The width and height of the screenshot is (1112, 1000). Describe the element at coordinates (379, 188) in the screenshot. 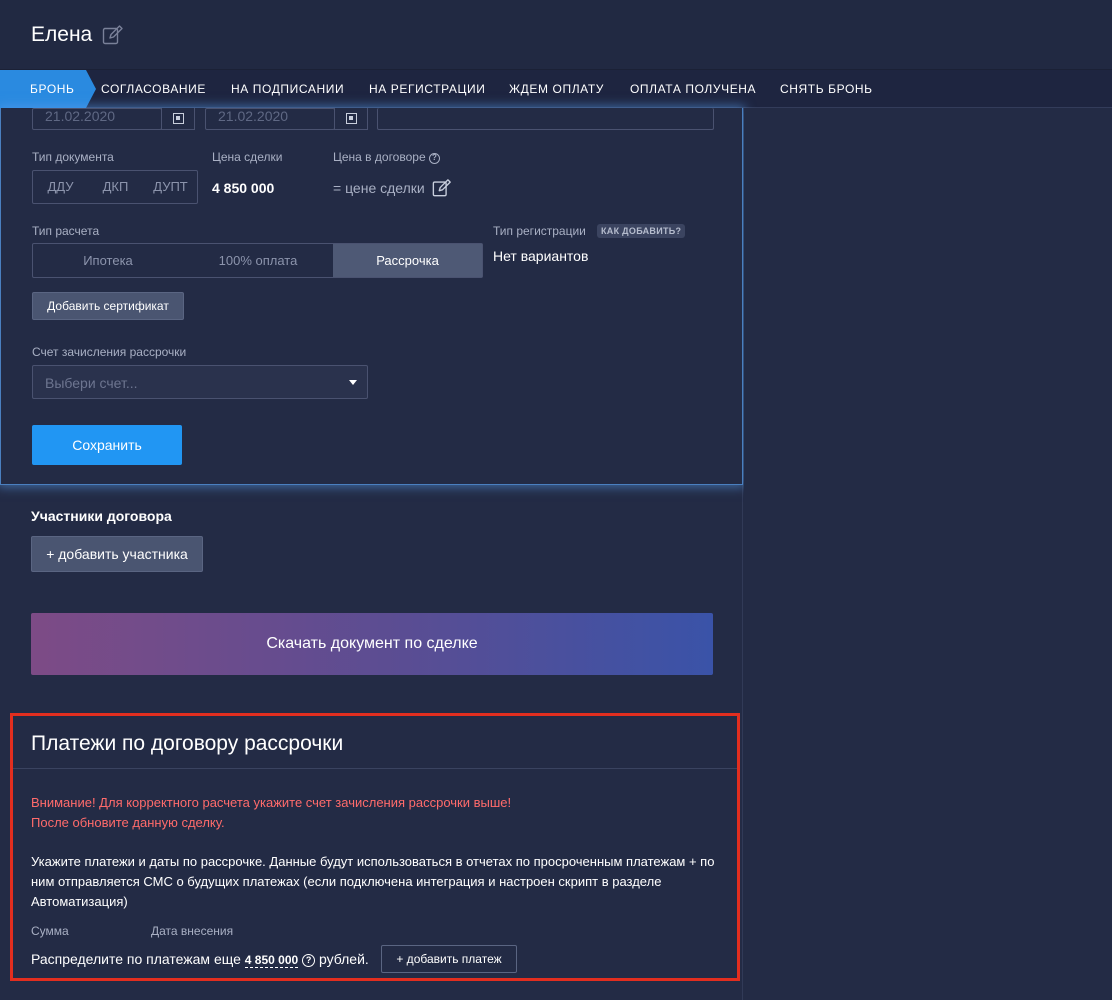

I see `contract-price-value: = цене сделки` at that location.